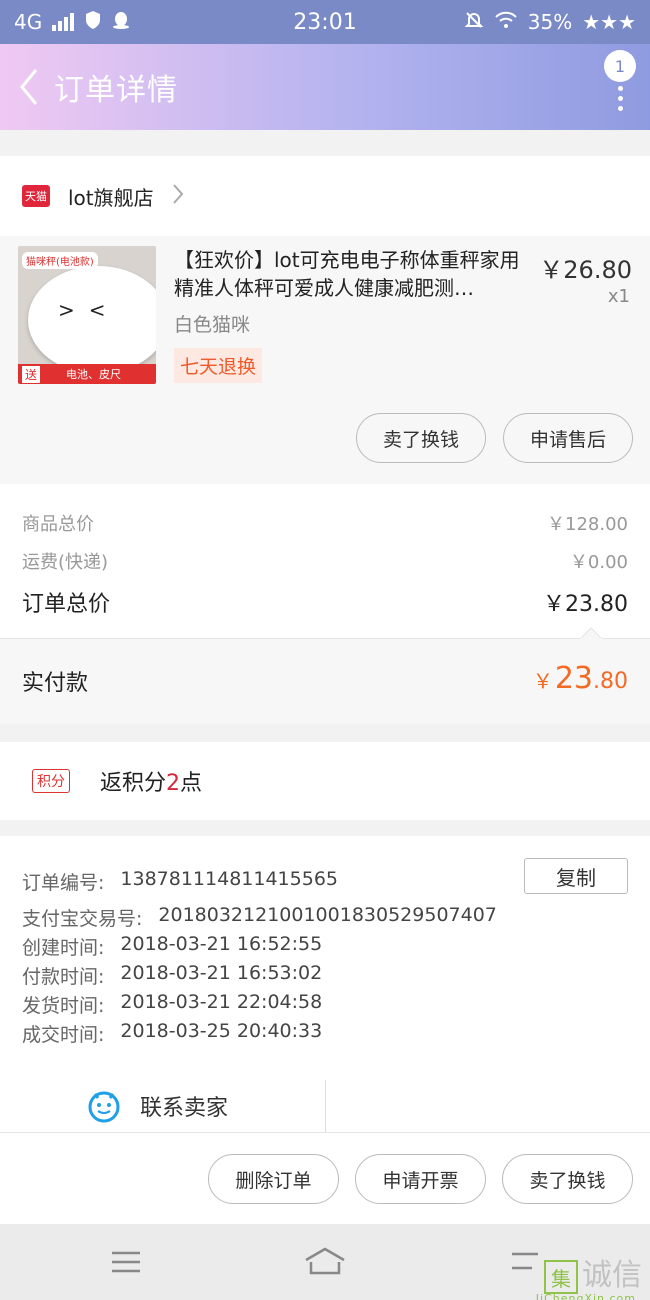 The height and width of the screenshot is (1300, 650). I want to click on sell-for-cash-button: 卖了换钱, so click(421, 438).